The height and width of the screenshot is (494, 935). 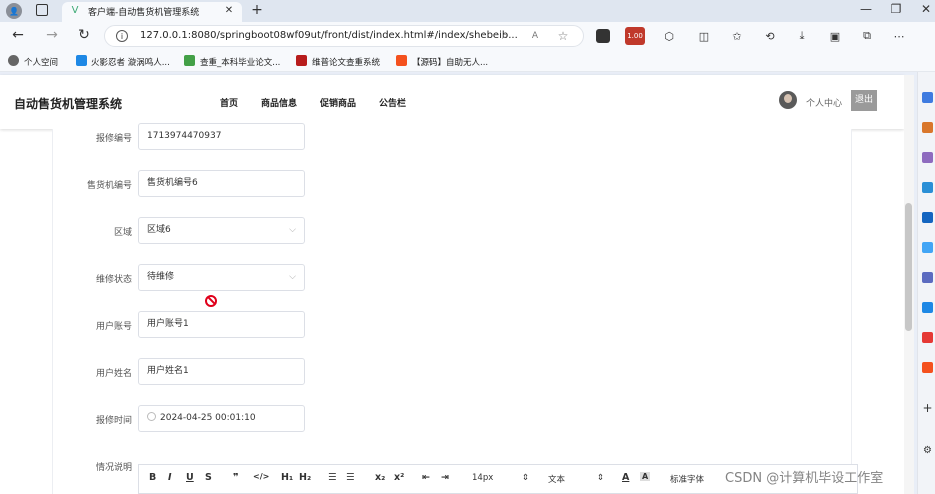 I want to click on more-menu-icon: ⋯, so click(x=899, y=36).